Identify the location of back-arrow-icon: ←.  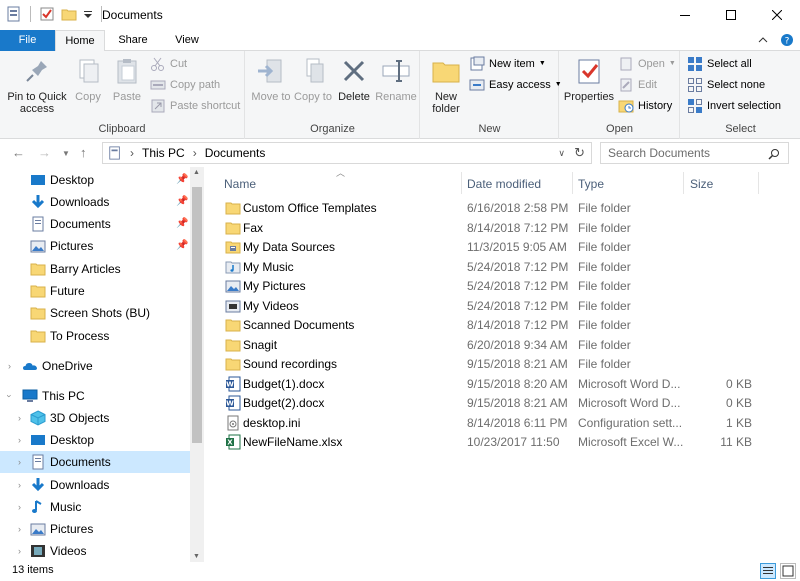
(18, 152).